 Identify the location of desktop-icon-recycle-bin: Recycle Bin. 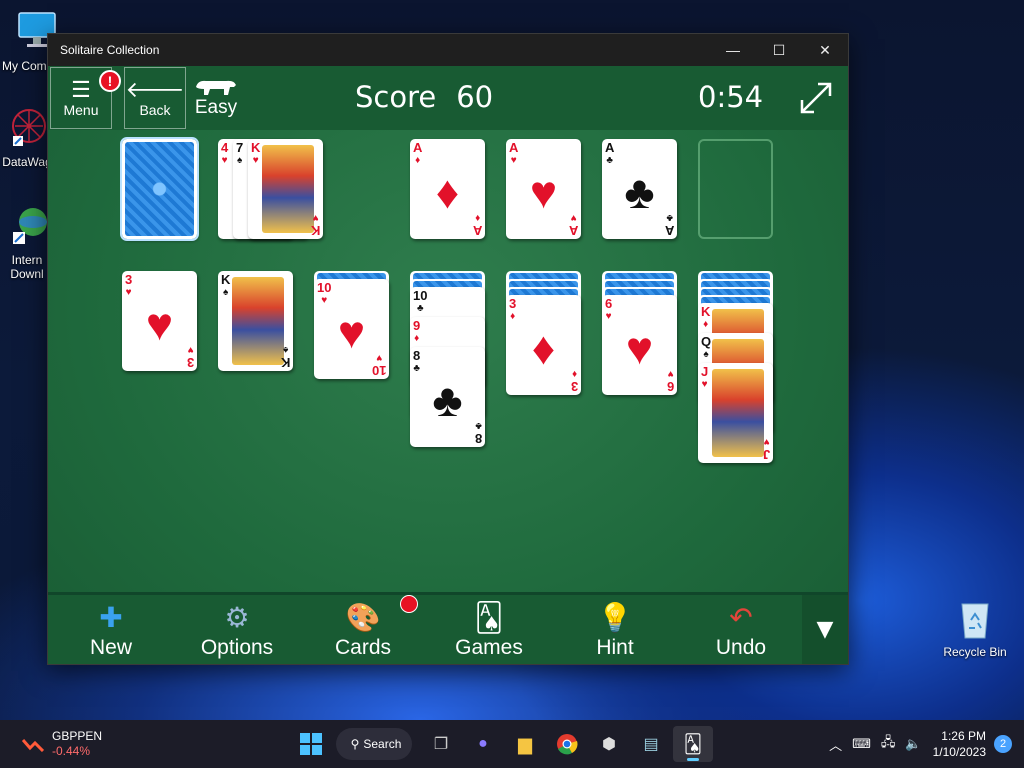
(975, 627).